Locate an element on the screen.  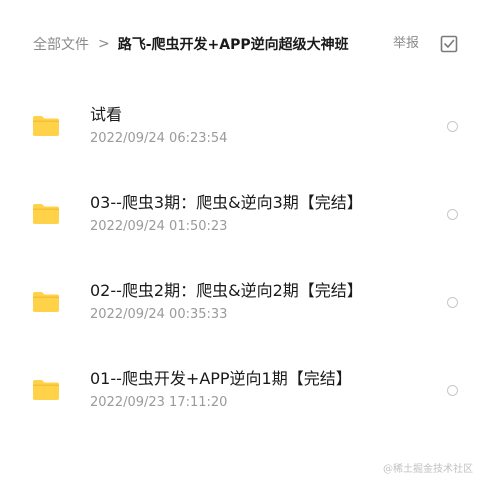
breadcrumb: 全部文件 > 路飞-爬虫开发+APP逆向超级大神班 is located at coordinates (198, 44).